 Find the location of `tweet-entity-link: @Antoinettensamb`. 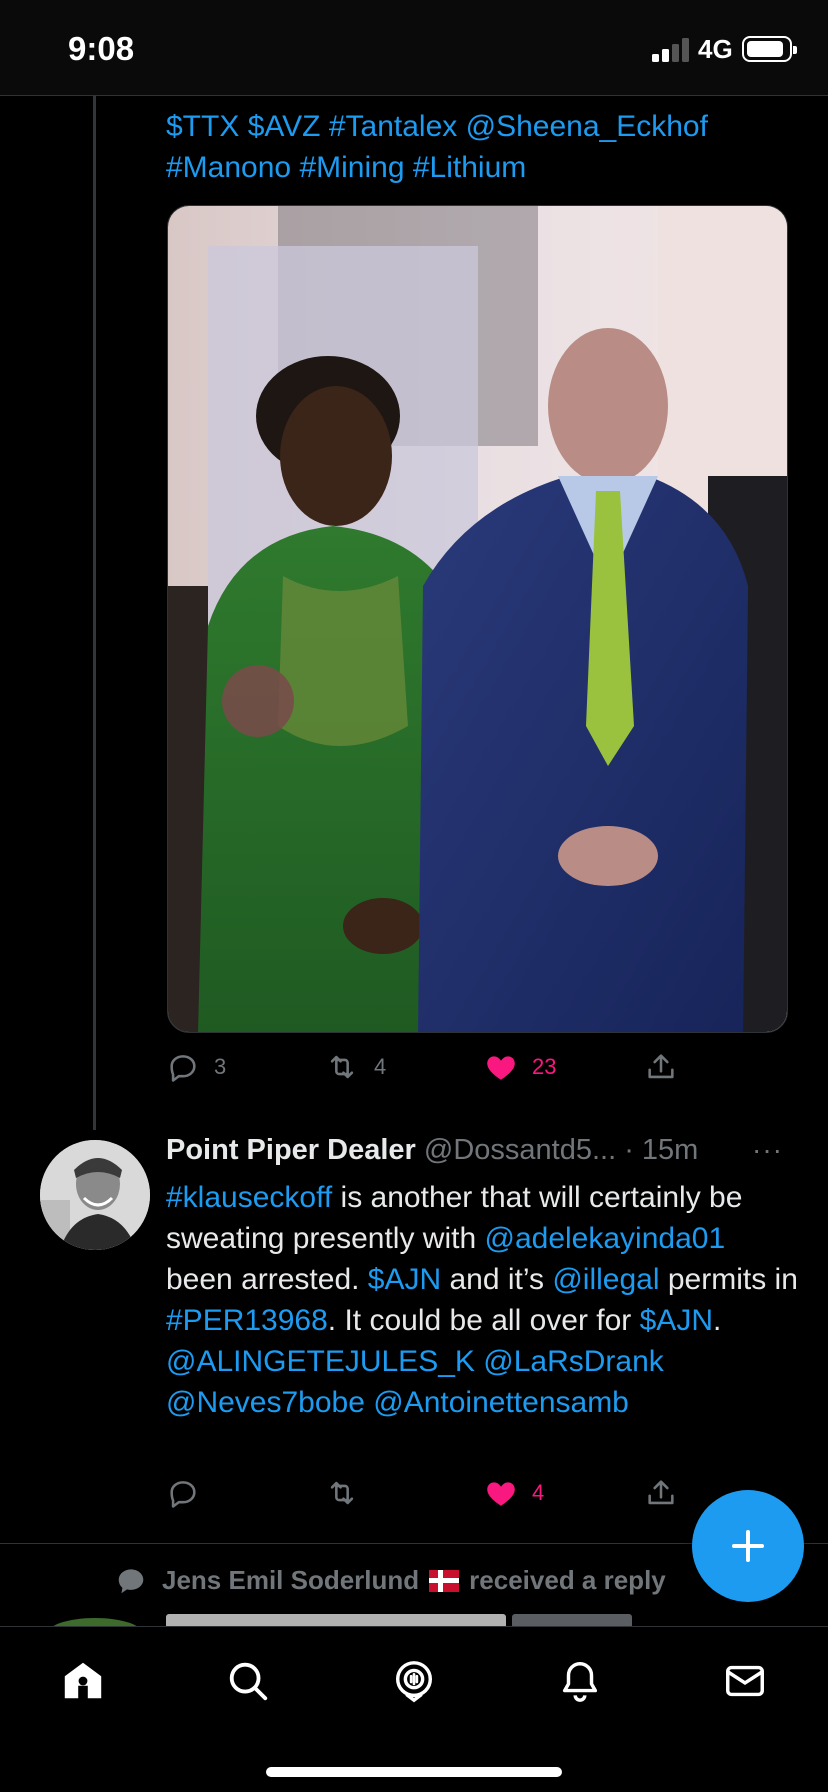

tweet-entity-link: @Antoinettensamb is located at coordinates (501, 1402).